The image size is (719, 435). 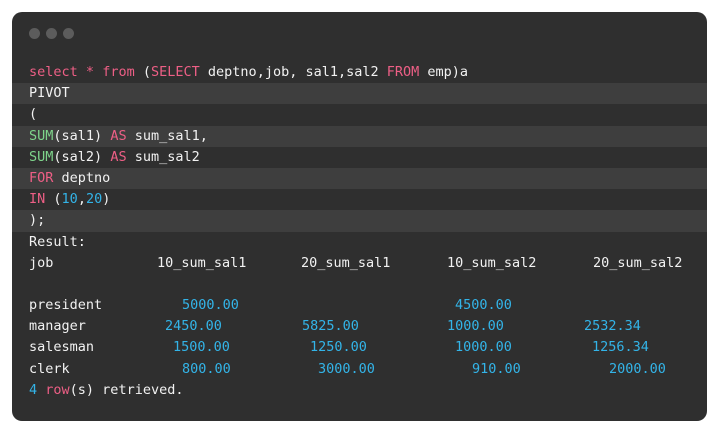 I want to click on cell-value: 5000.00, so click(x=210, y=305).